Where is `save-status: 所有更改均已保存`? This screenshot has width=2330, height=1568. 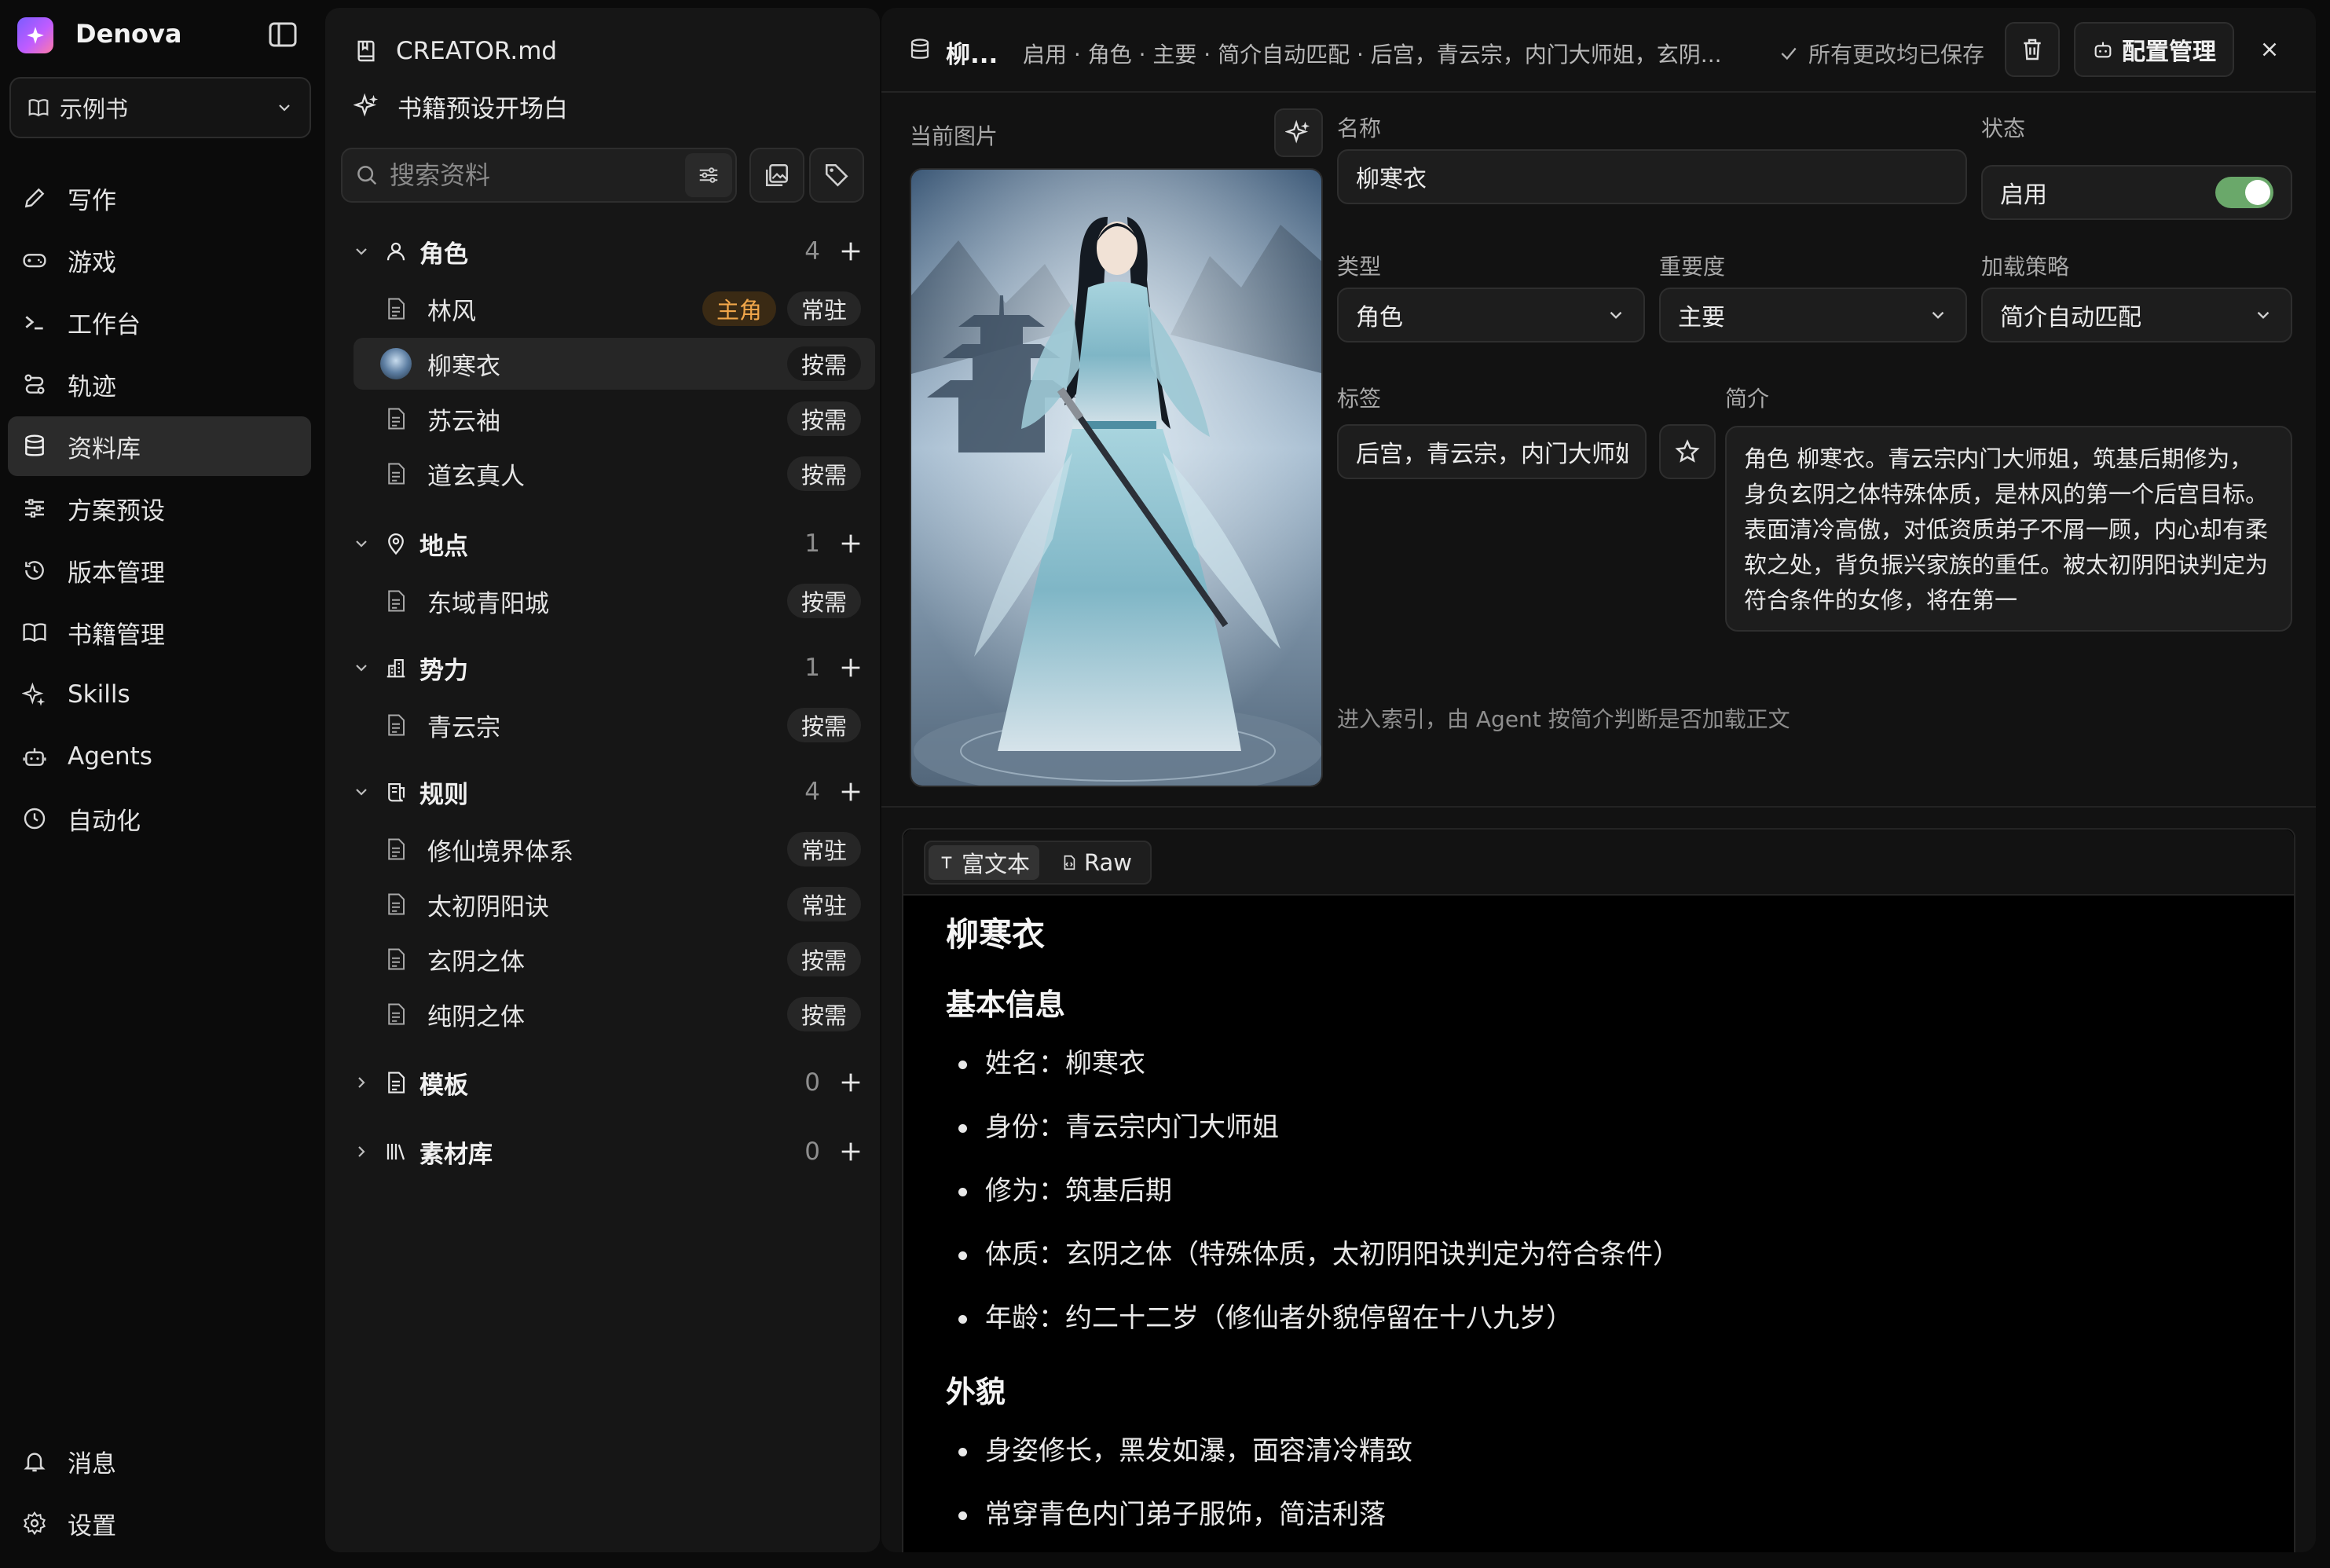 save-status: 所有更改均已保存 is located at coordinates (1882, 54).